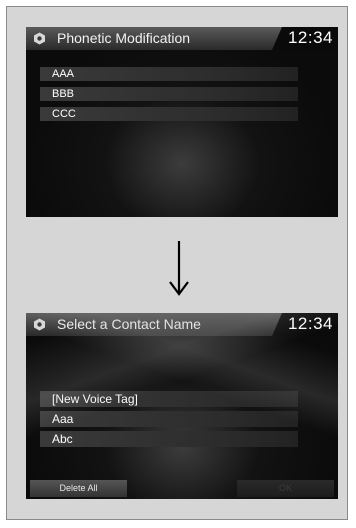 The height and width of the screenshot is (528, 356). I want to click on screen-title: Select a Contact Name, so click(129, 324).